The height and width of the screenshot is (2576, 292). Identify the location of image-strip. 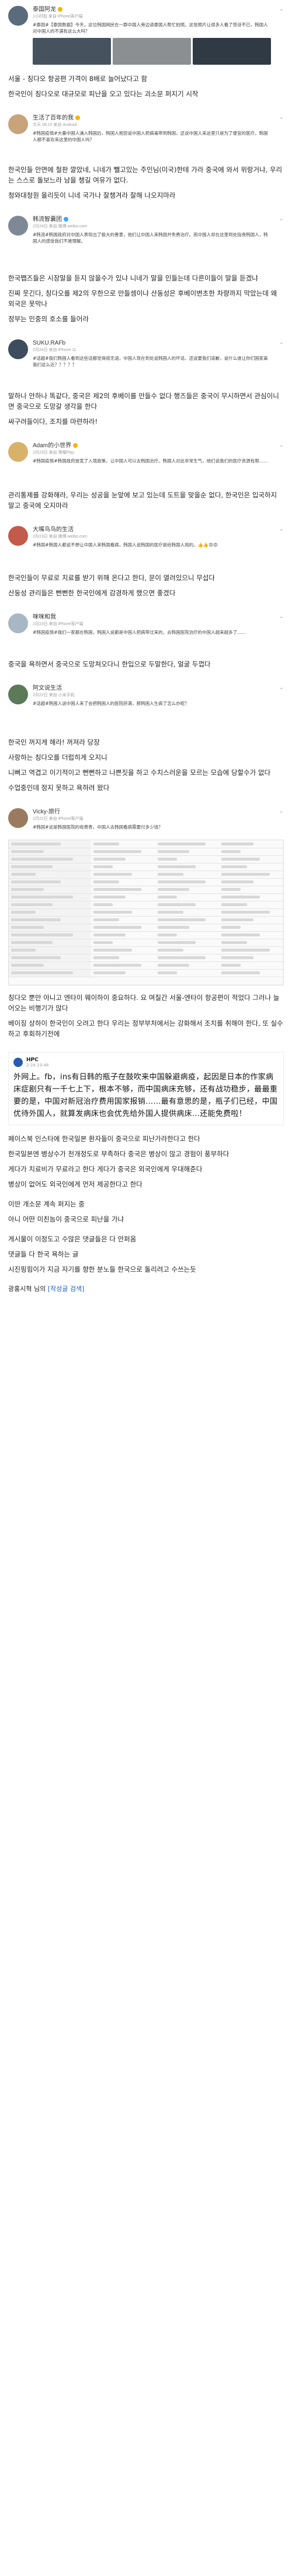
(152, 51).